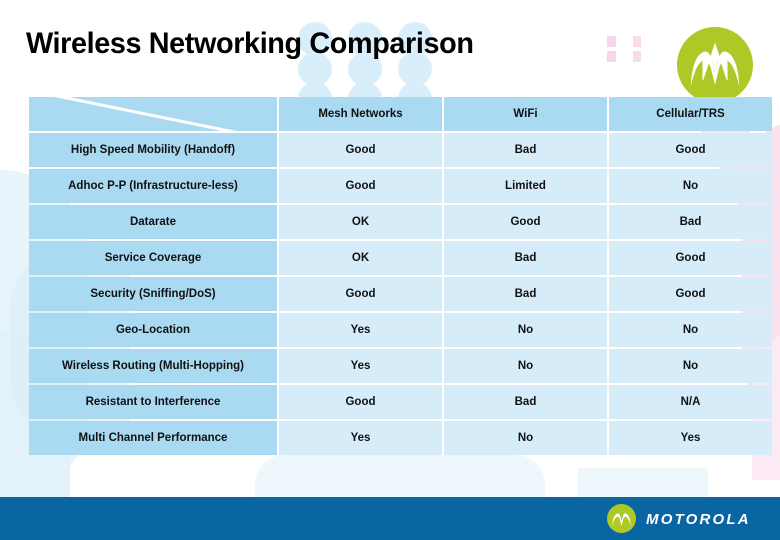 This screenshot has height=540, width=780. What do you see at coordinates (153, 294) in the screenshot?
I see `row-label: Security (Sniffing/DoS)` at bounding box center [153, 294].